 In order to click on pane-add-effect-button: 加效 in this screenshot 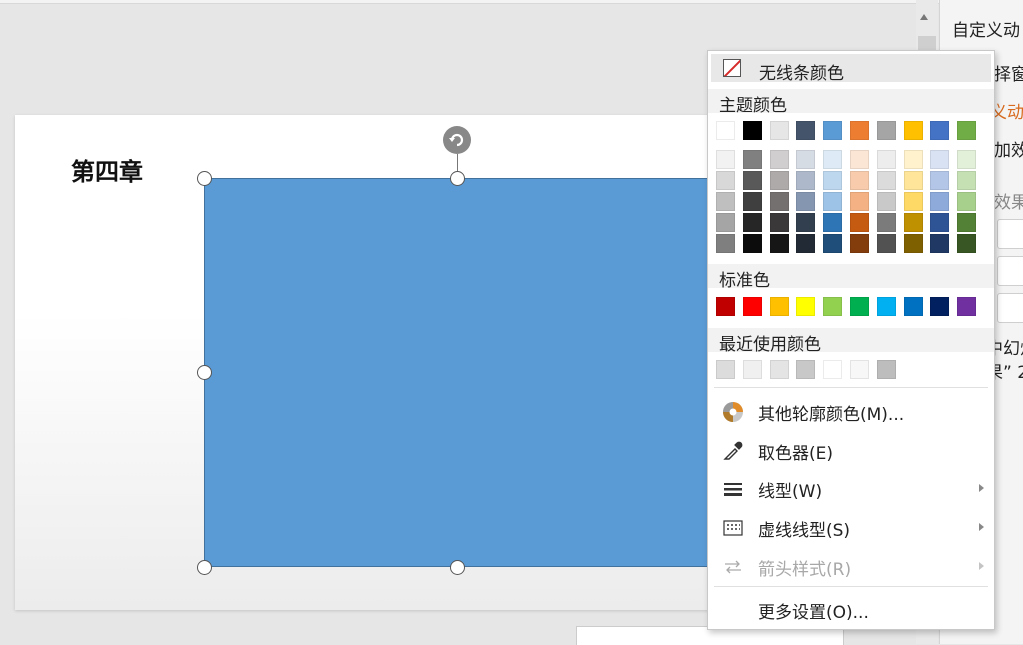, I will do `click(1008, 148)`.